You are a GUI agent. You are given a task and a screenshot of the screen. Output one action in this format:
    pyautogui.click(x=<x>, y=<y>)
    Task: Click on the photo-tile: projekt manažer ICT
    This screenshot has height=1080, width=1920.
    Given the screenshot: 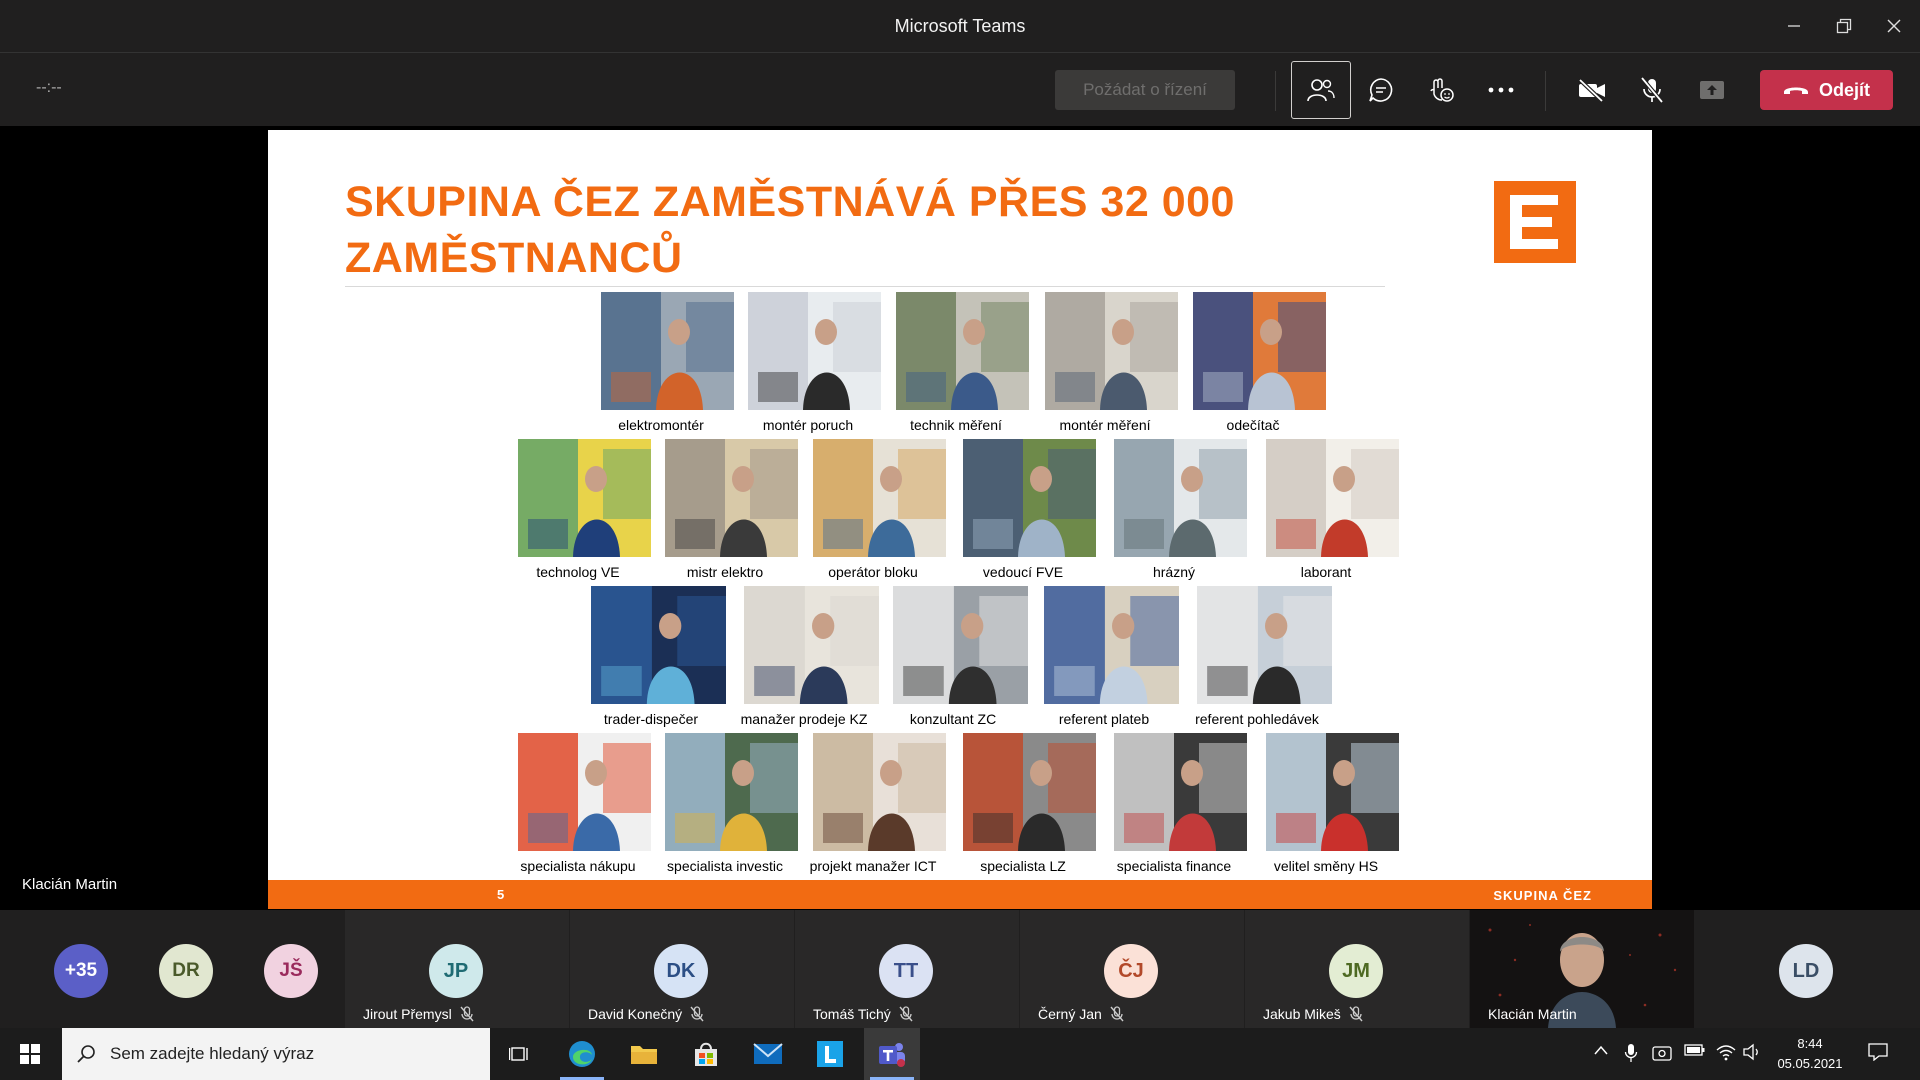 What is the action you would take?
    pyautogui.click(x=878, y=803)
    